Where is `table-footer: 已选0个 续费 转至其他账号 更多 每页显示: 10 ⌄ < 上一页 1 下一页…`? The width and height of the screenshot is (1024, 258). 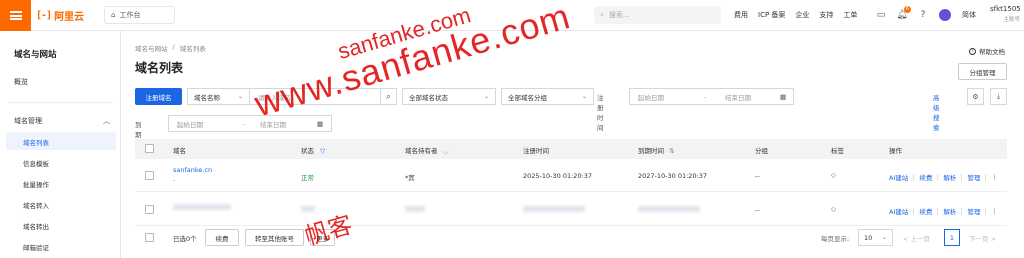
table-footer: 已选0个 续费 转至其他账号 更多 每页显示: 10 ⌄ < 上一页 1 下一页… is located at coordinates (571, 237).